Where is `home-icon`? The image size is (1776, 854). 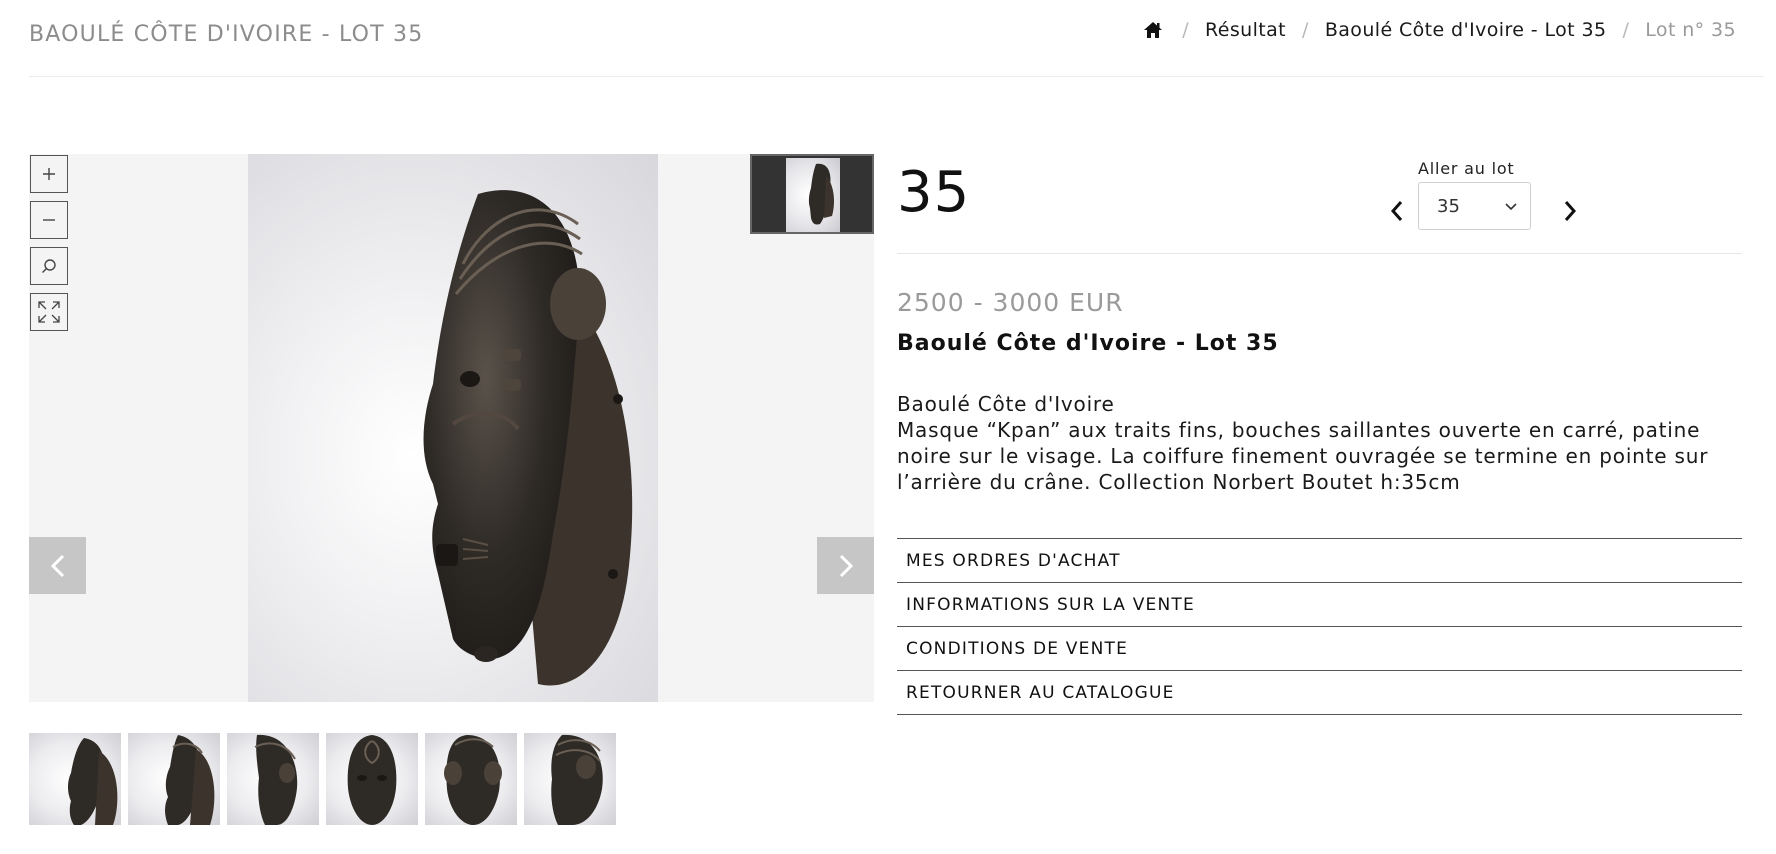
home-icon is located at coordinates (1153, 30).